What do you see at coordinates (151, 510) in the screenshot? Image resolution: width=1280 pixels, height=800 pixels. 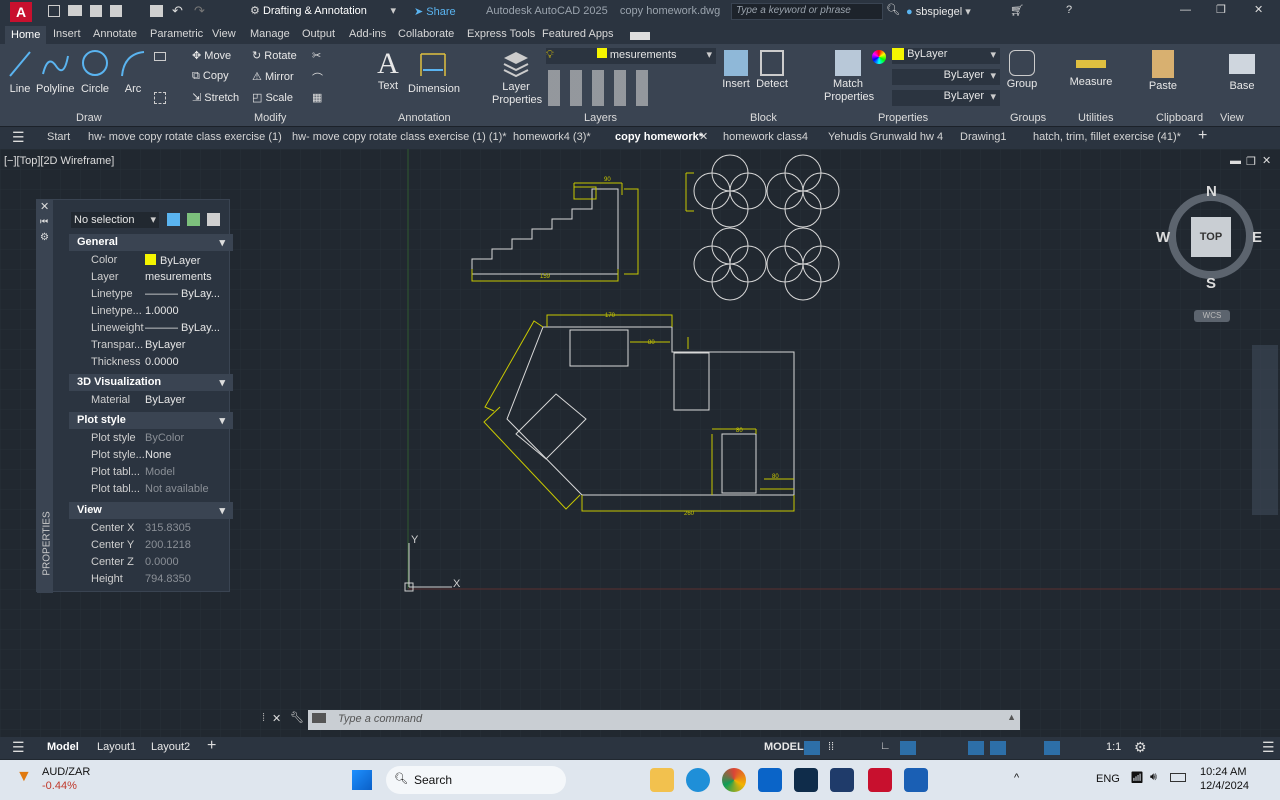 I see `view-section-header: View ▾` at bounding box center [151, 510].